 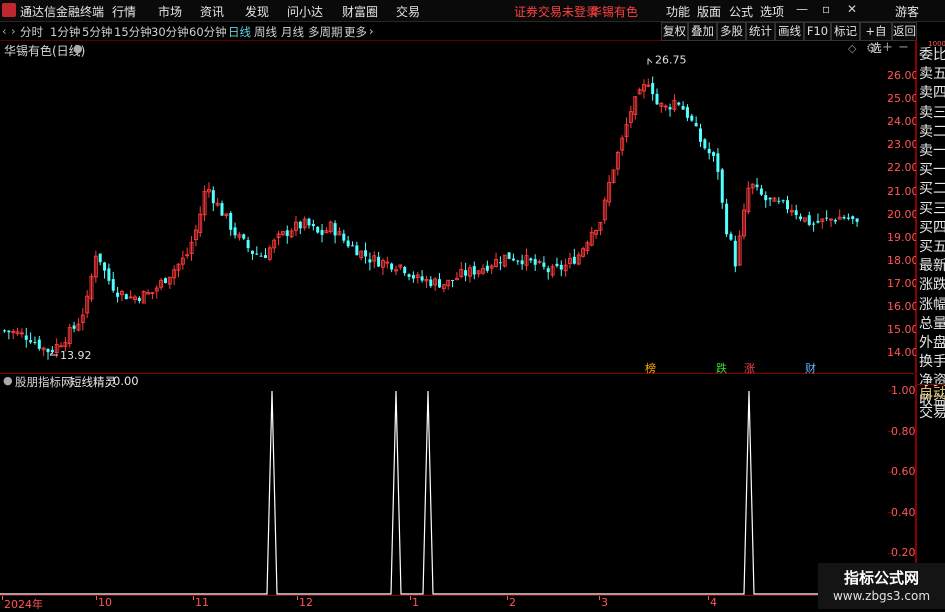 What do you see at coordinates (667, 60) in the screenshot?
I see `high-annotation: 26.75` at bounding box center [667, 60].